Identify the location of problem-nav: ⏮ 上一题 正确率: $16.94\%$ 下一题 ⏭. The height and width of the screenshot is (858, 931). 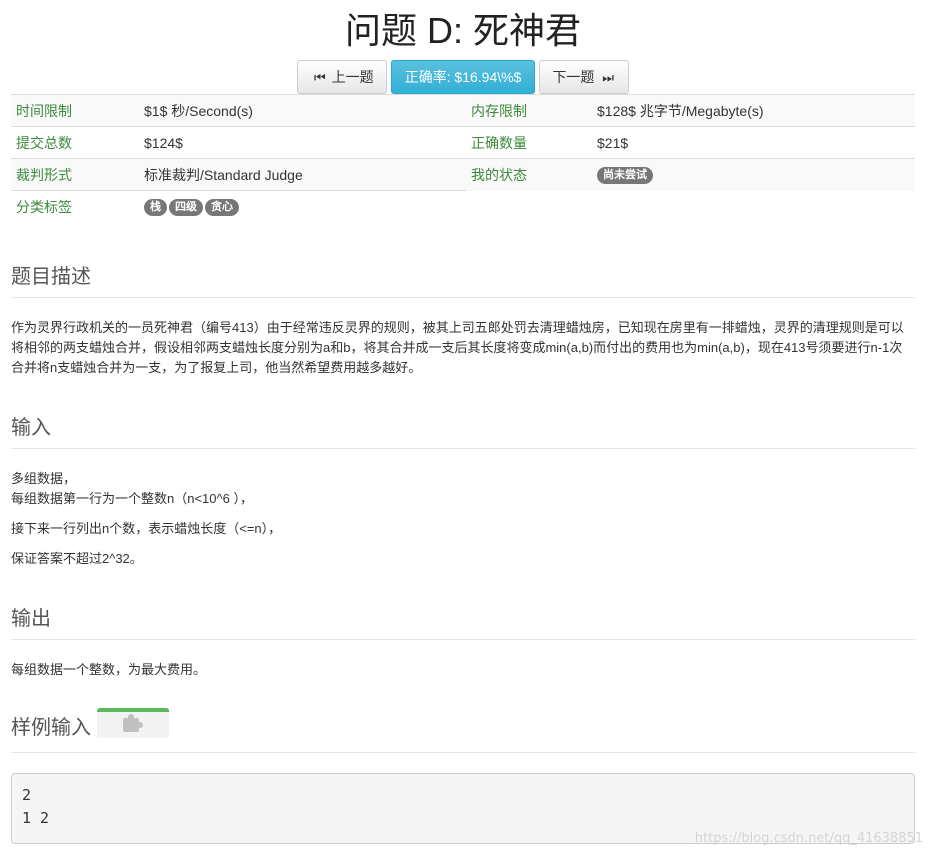
(463, 77).